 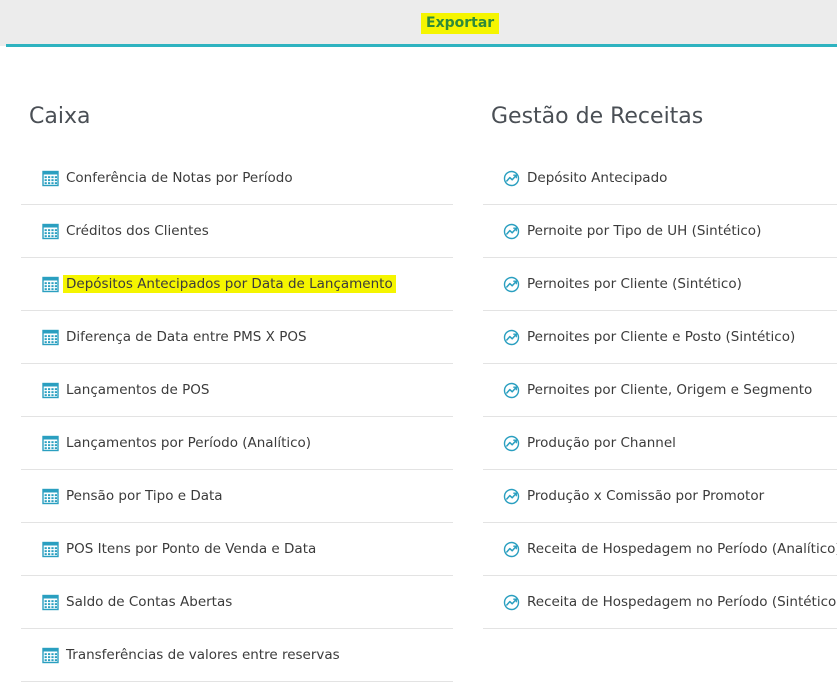 I want to click on report-item-label: Créditos dos Clientes, so click(x=137, y=231).